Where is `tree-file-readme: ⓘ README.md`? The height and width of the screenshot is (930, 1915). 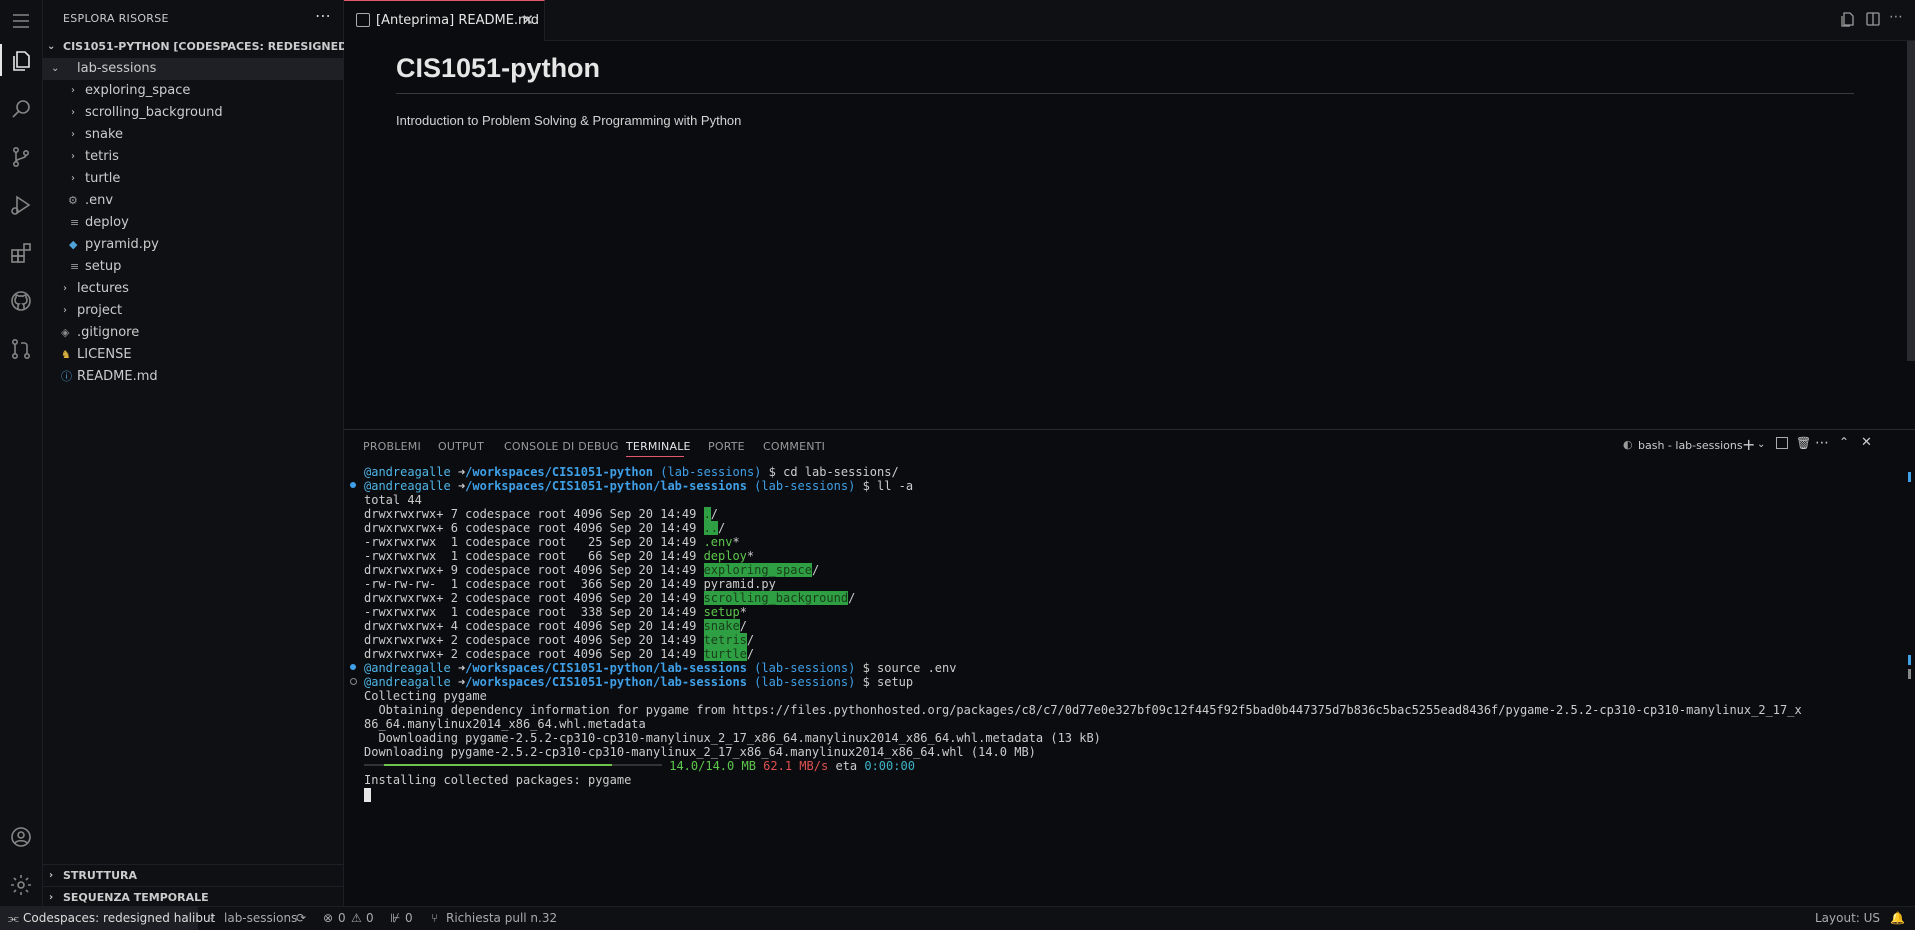
tree-file-readme: ⓘ README.md is located at coordinates (193, 377).